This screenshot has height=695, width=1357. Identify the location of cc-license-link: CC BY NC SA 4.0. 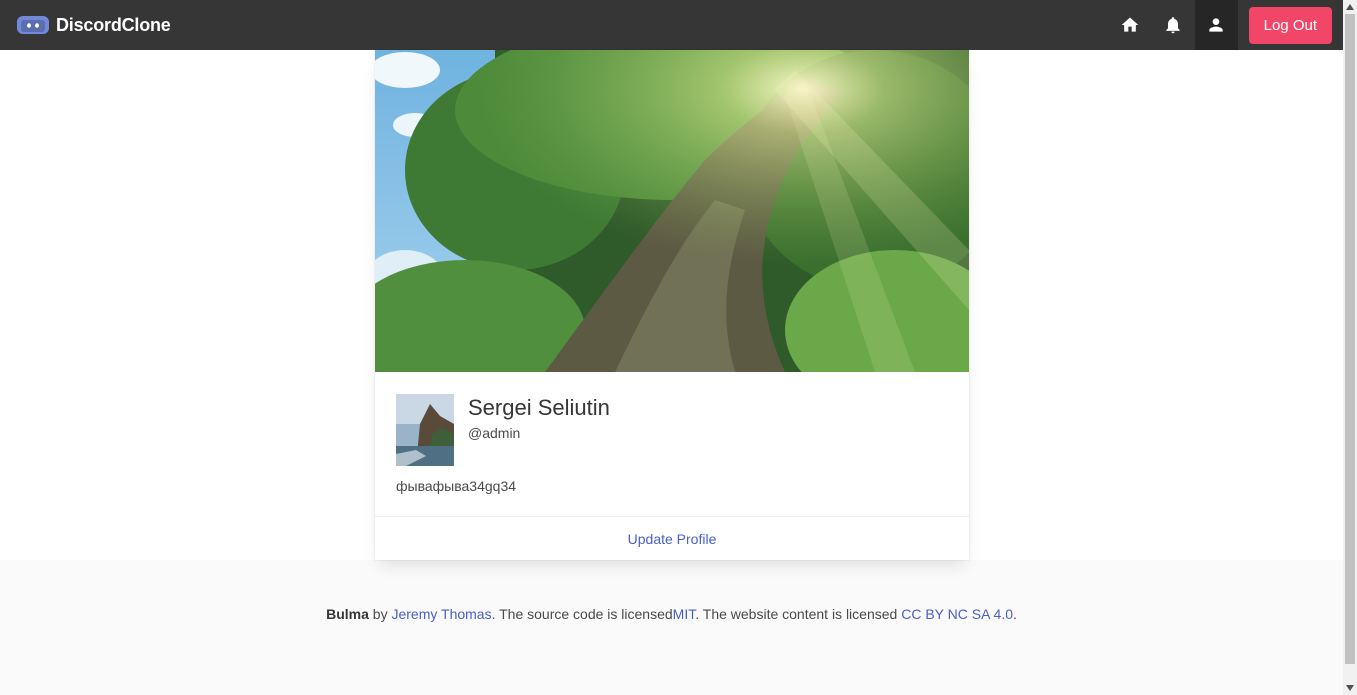
(957, 614).